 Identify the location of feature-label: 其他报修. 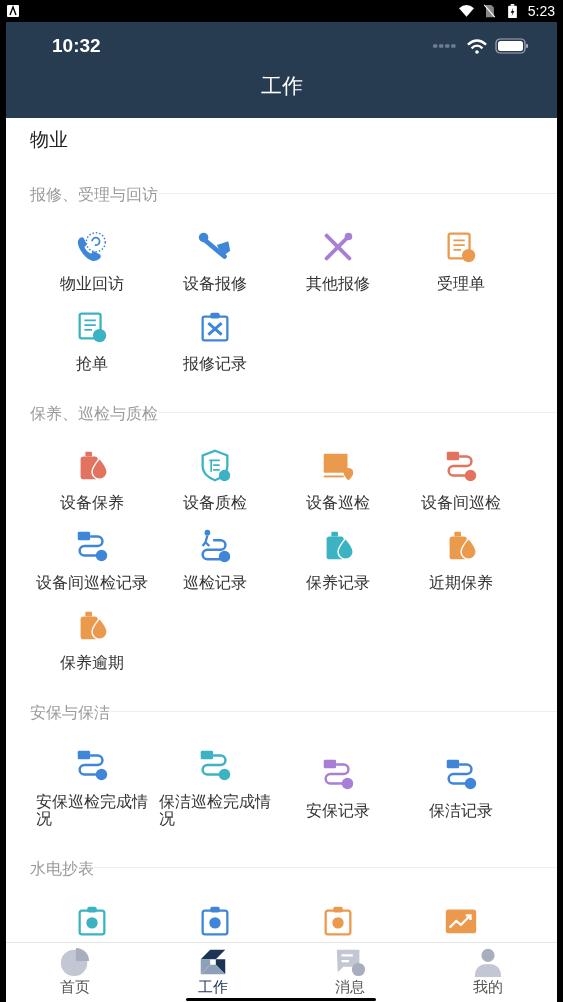
(337, 283).